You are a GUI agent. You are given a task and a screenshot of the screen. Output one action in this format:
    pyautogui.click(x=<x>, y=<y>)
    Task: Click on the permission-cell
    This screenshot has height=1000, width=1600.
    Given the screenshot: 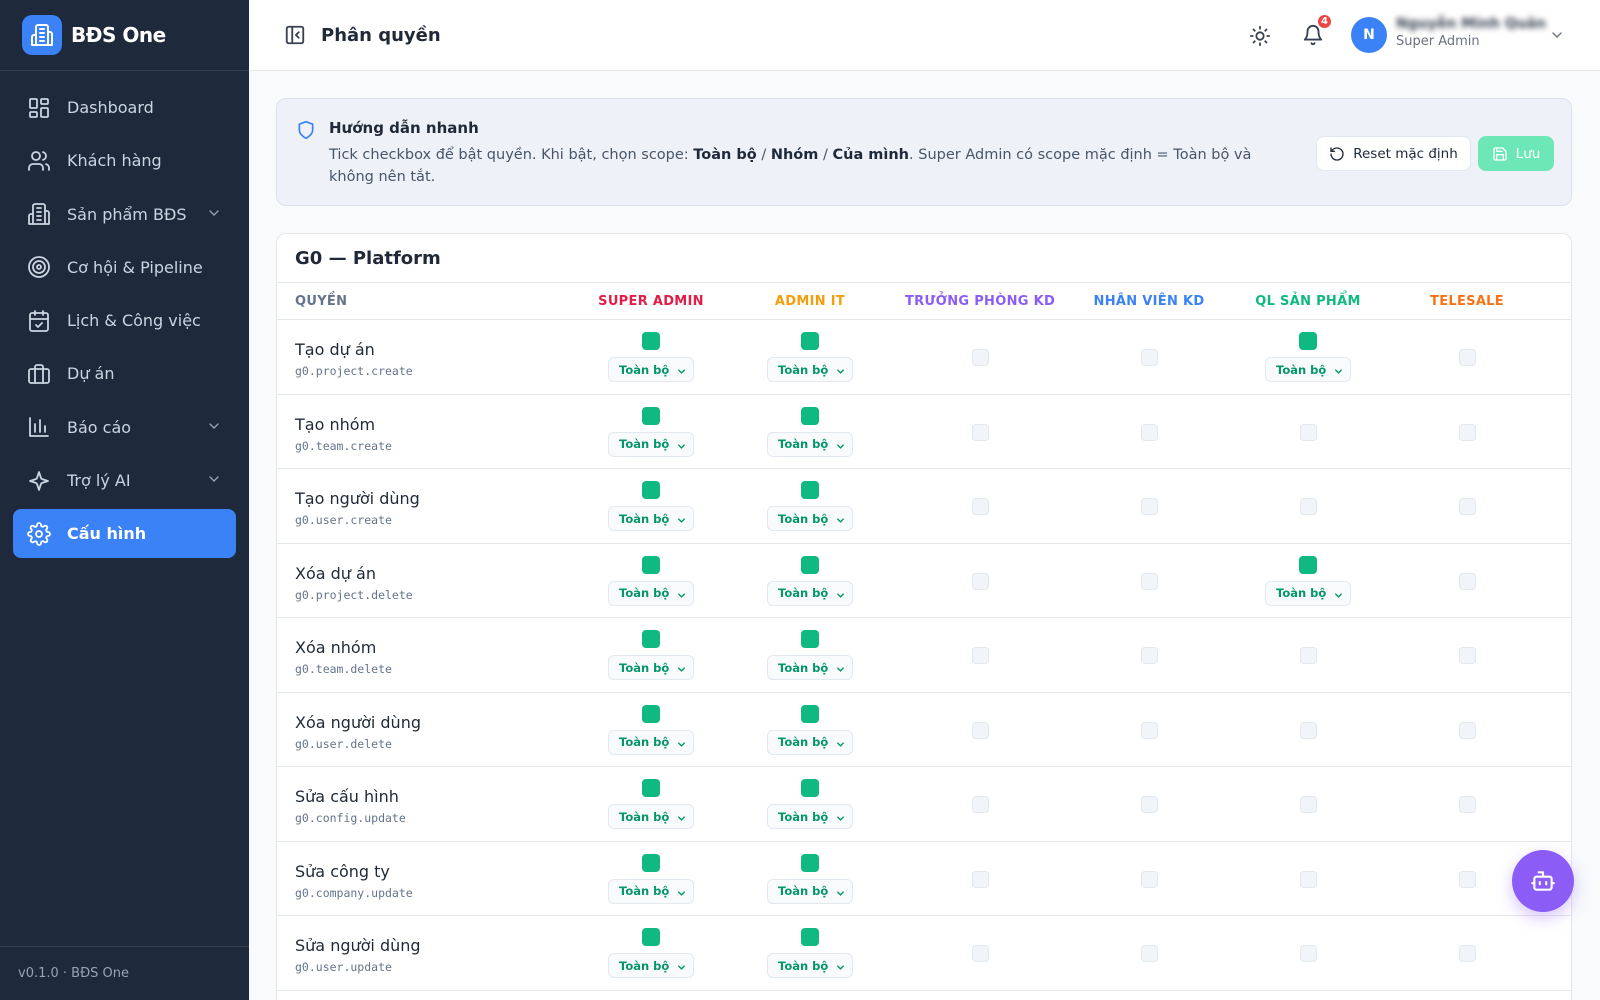 What is the action you would take?
    pyautogui.click(x=980, y=730)
    